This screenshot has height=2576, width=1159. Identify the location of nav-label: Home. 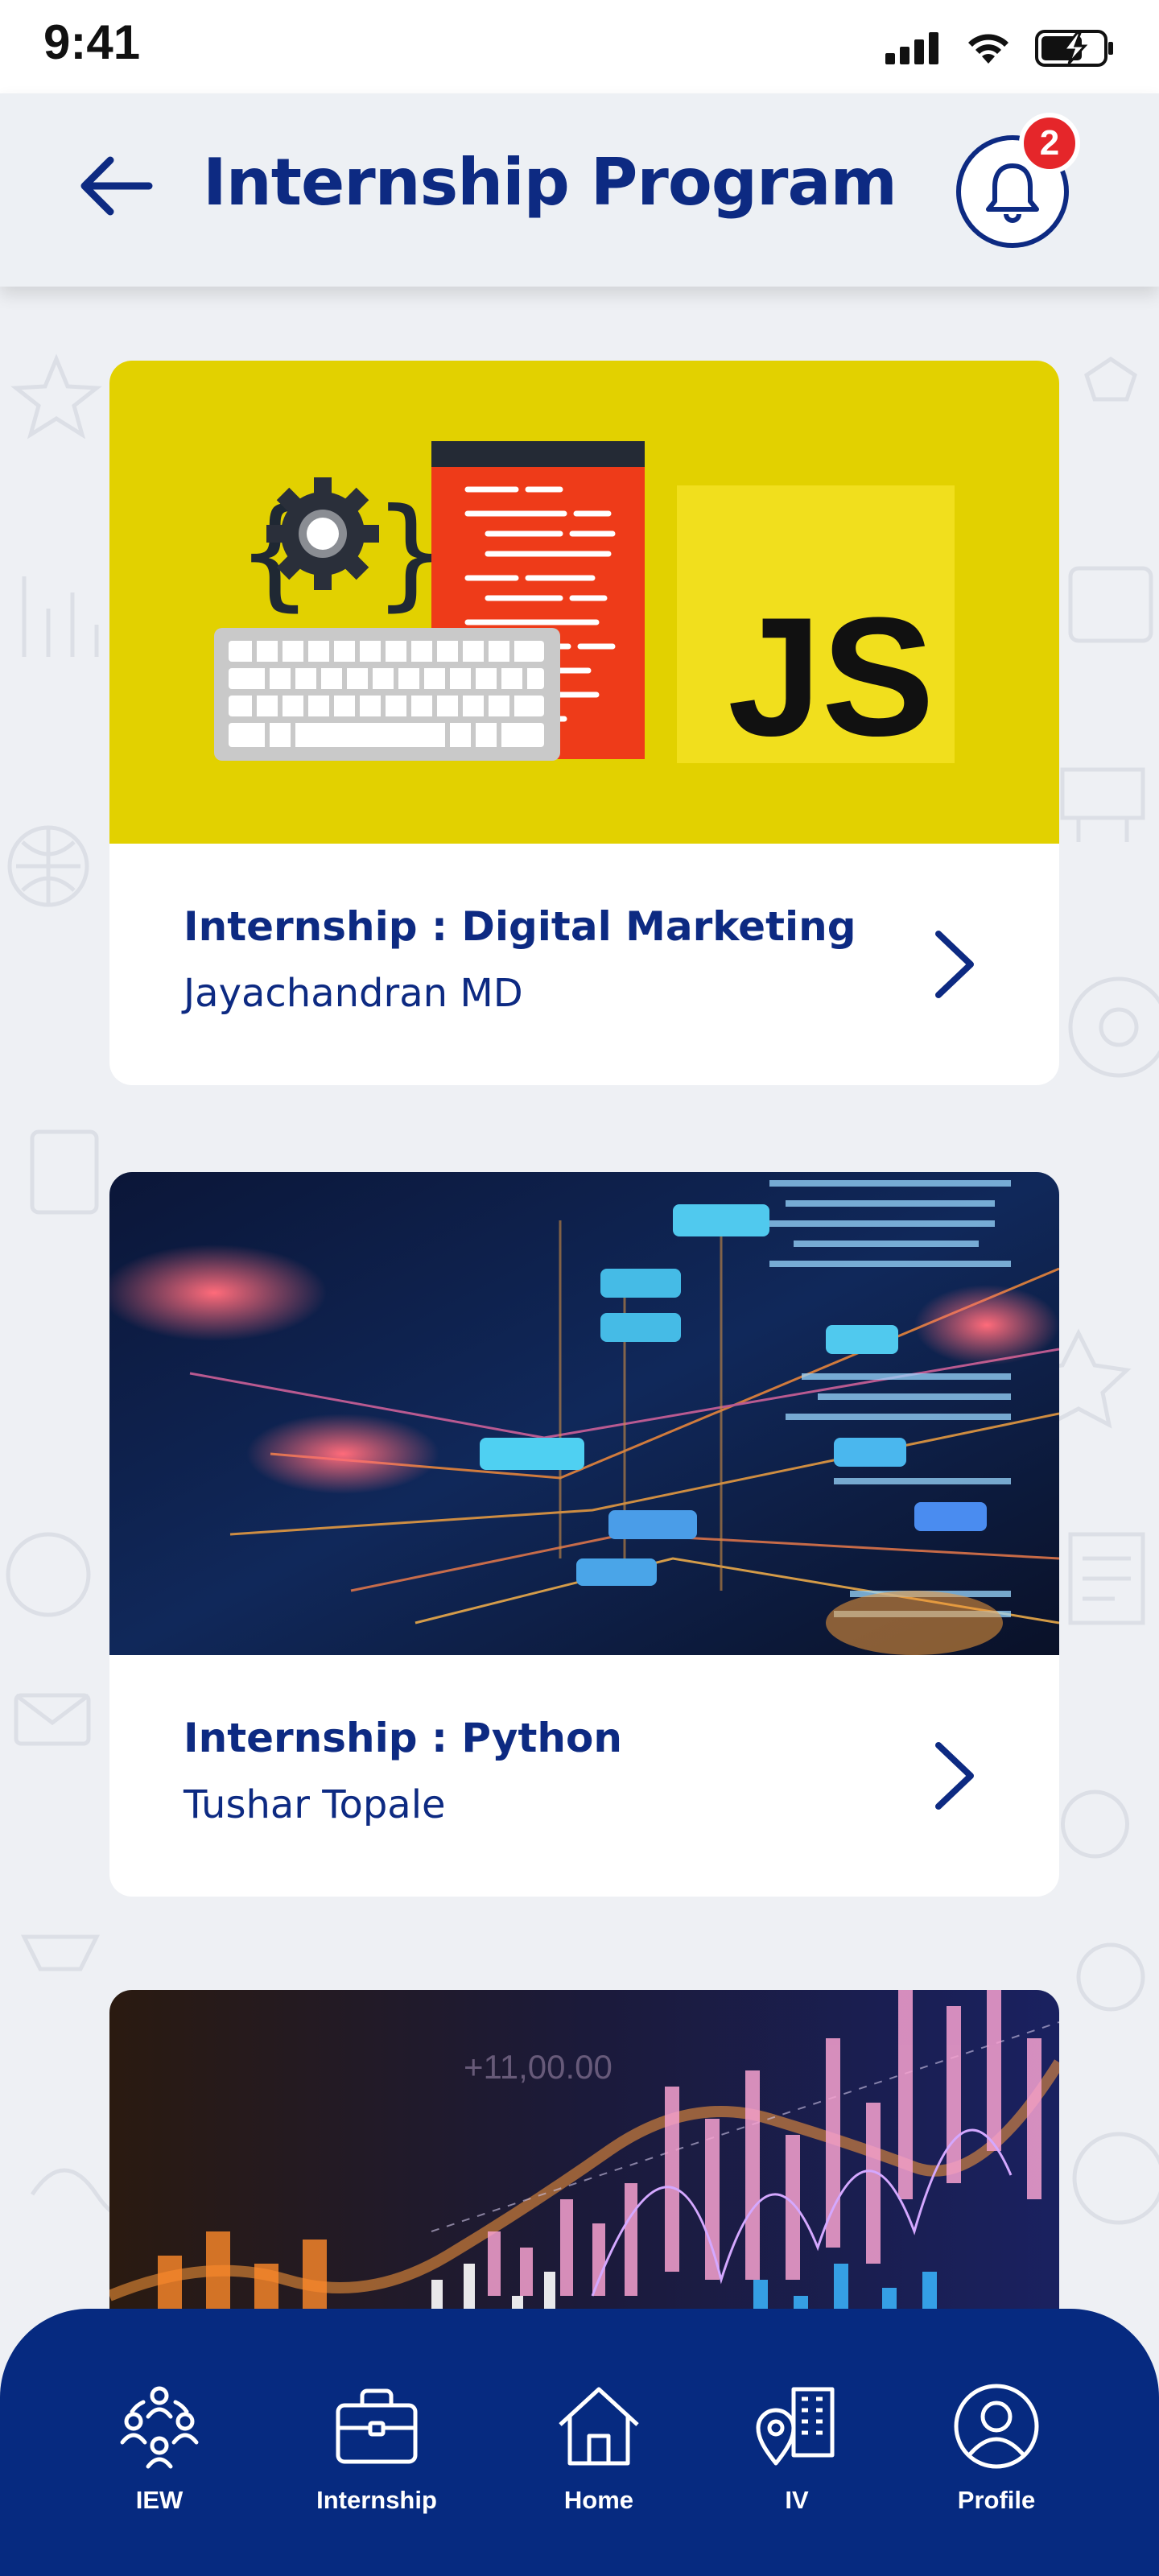
(598, 2500).